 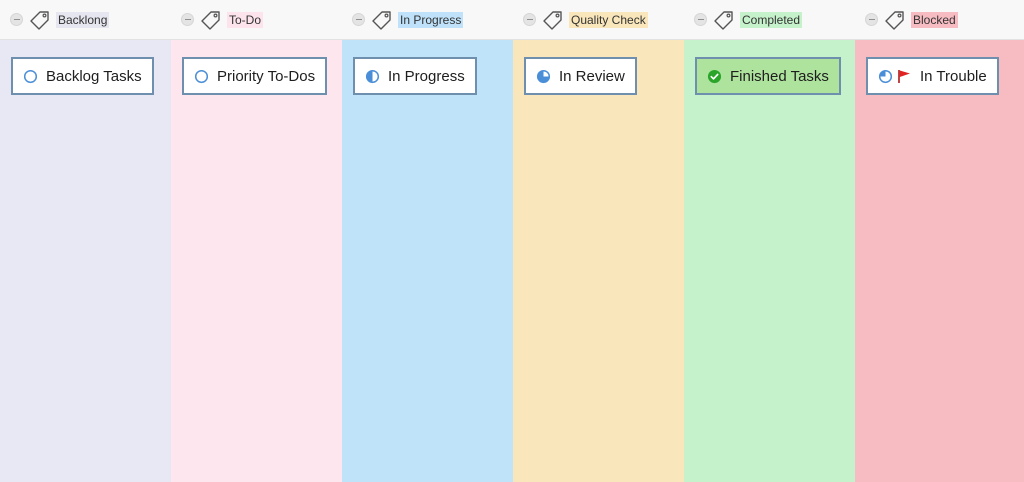 What do you see at coordinates (245, 19) in the screenshot?
I see `column-title: To-Do` at bounding box center [245, 19].